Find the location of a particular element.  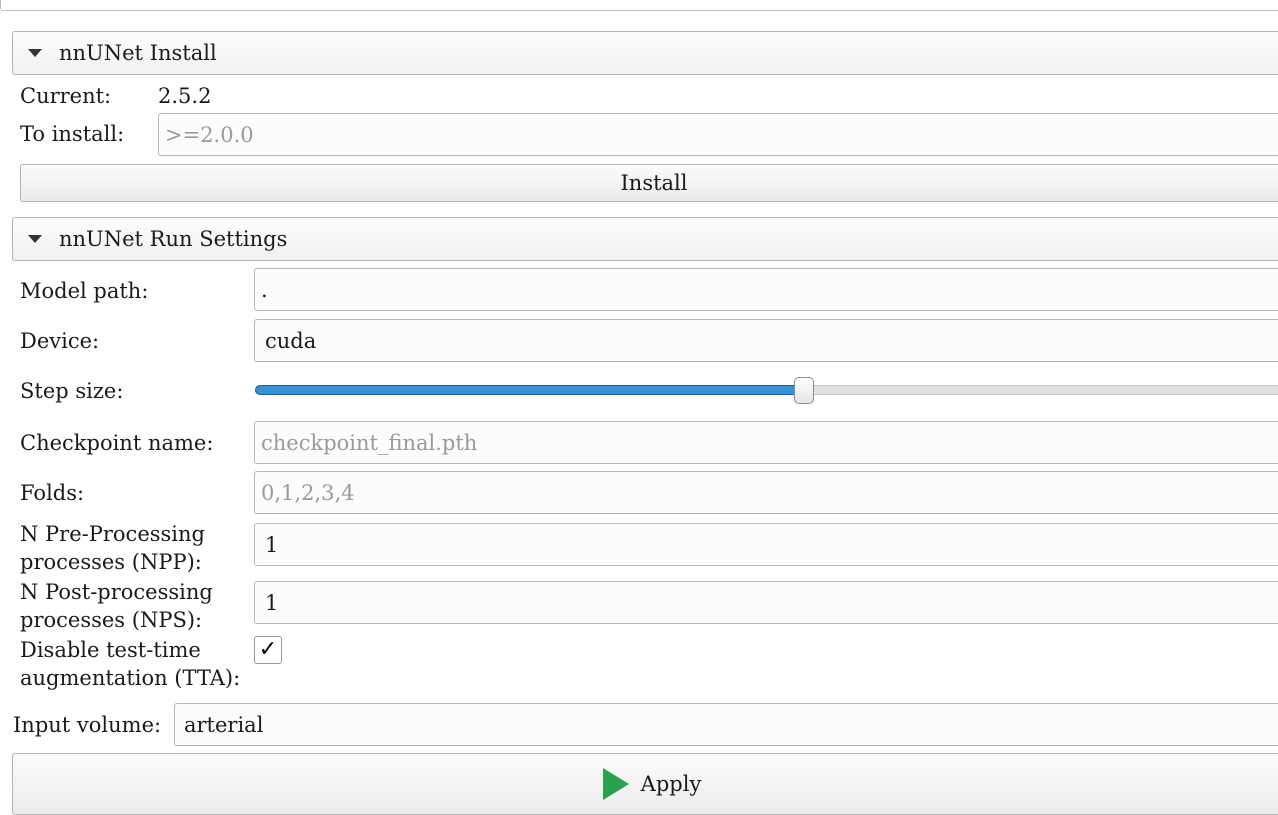

npp-label-line2: processes (NPP): is located at coordinates (111, 562).